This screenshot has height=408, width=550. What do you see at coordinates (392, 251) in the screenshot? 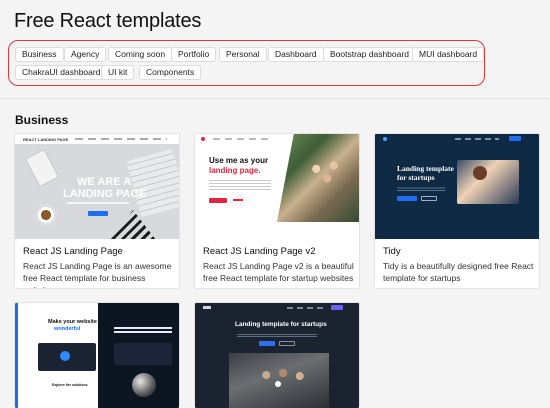
I see `card-title: Tidy` at bounding box center [392, 251].